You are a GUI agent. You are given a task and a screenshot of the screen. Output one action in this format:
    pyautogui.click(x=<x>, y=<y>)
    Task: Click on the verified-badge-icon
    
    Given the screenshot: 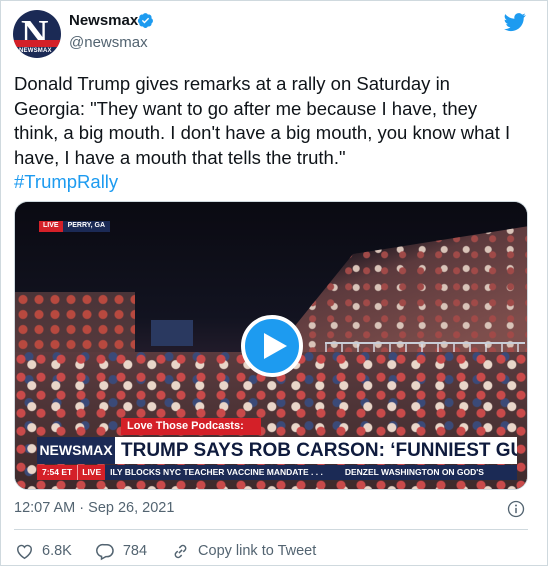 What is the action you would take?
    pyautogui.click(x=145, y=20)
    